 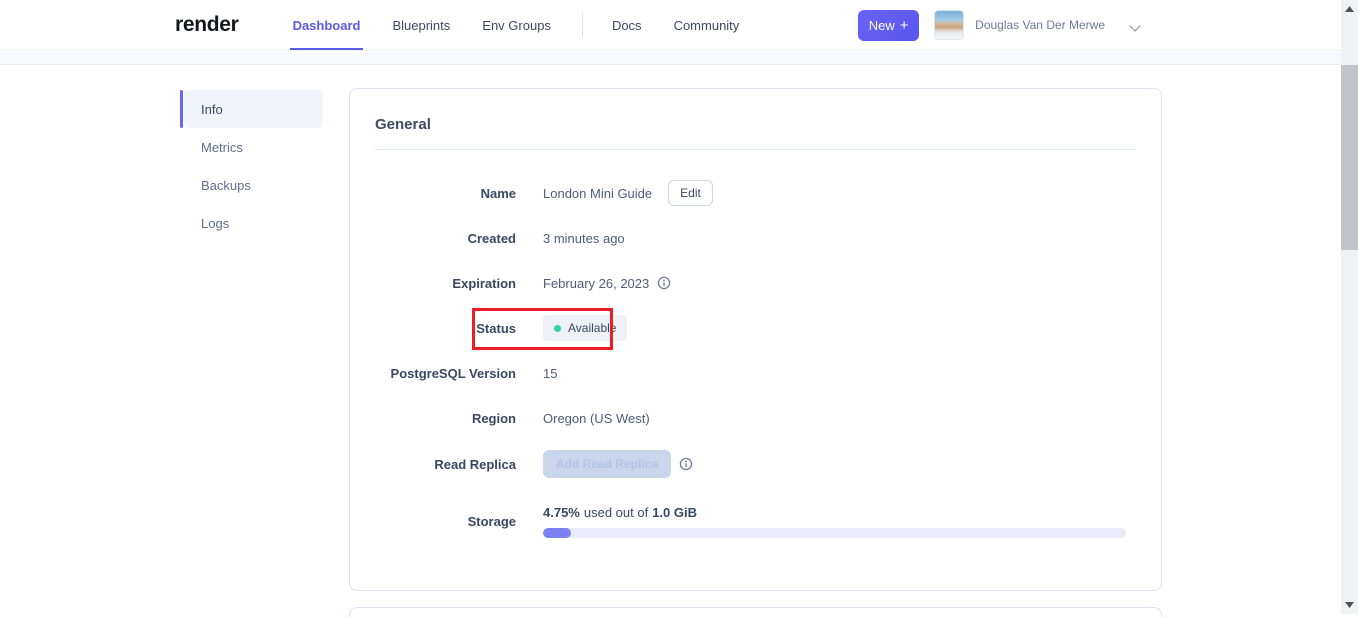 What do you see at coordinates (755, 612) in the screenshot?
I see `next-card-peek` at bounding box center [755, 612].